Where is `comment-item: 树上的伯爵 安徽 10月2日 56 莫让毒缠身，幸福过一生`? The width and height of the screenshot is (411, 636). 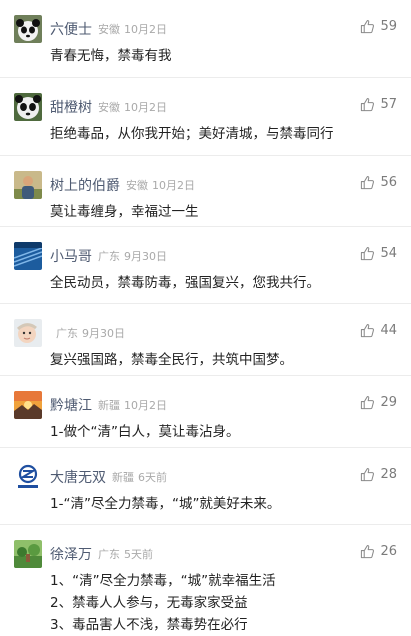 comment-item: 树上的伯爵 安徽 10月2日 56 莫让毒缠身，幸福过一生 is located at coordinates (205, 191).